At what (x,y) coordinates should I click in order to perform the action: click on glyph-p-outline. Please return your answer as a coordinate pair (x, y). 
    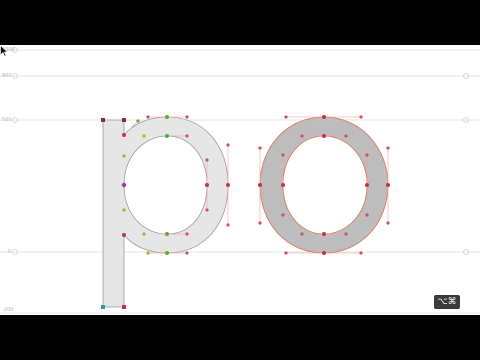
    Looking at the image, I should click on (165, 212).